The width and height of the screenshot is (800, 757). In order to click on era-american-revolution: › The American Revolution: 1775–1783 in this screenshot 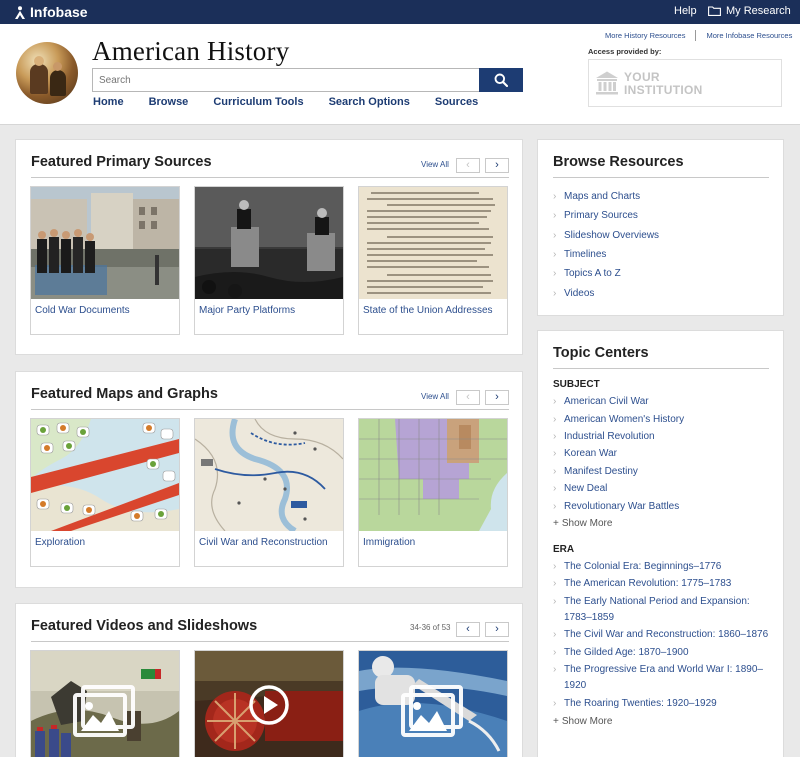, I will do `click(665, 584)`.